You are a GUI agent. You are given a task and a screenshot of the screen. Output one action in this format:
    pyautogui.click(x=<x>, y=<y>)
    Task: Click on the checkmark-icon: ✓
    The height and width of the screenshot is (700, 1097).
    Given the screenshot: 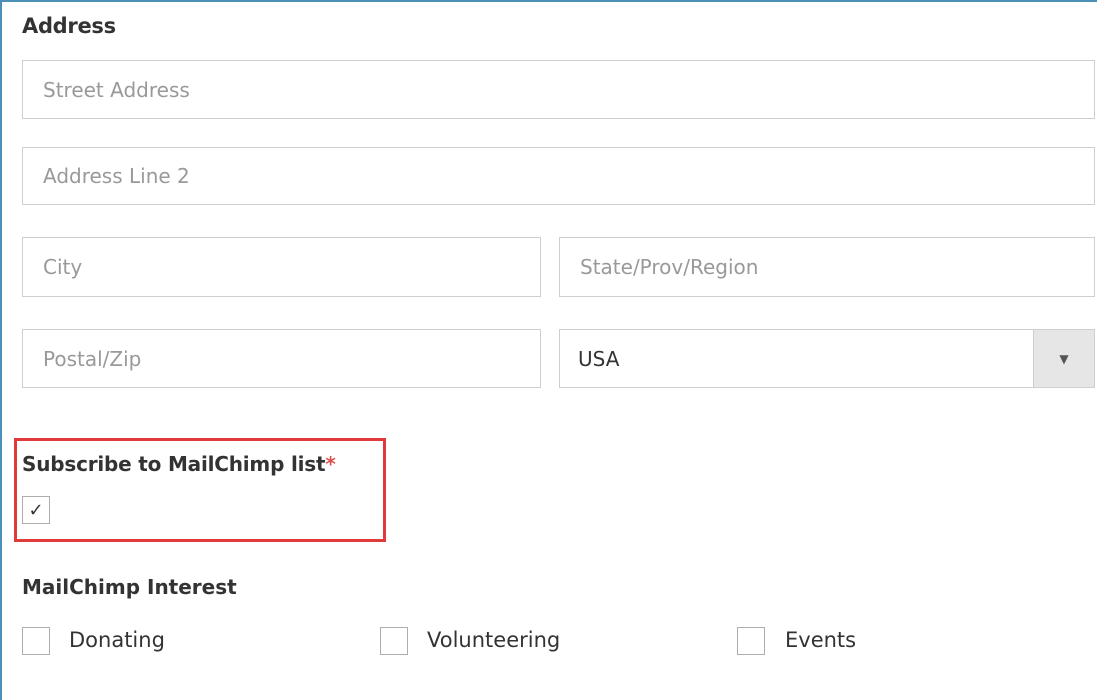 What is the action you would take?
    pyautogui.click(x=36, y=510)
    